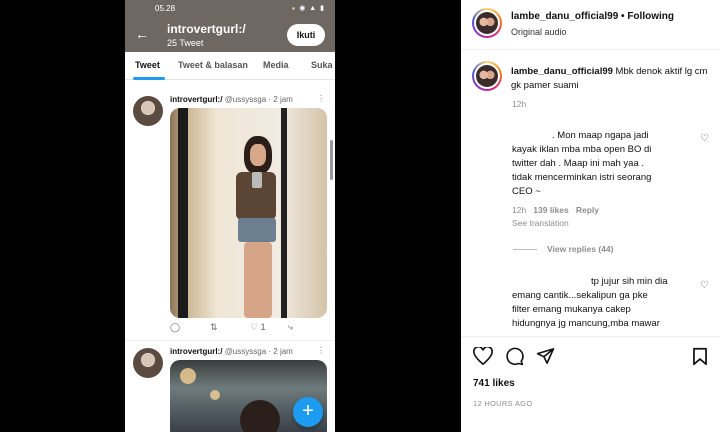 The image size is (720, 432). I want to click on mirror-frame-left, so click(183, 213).